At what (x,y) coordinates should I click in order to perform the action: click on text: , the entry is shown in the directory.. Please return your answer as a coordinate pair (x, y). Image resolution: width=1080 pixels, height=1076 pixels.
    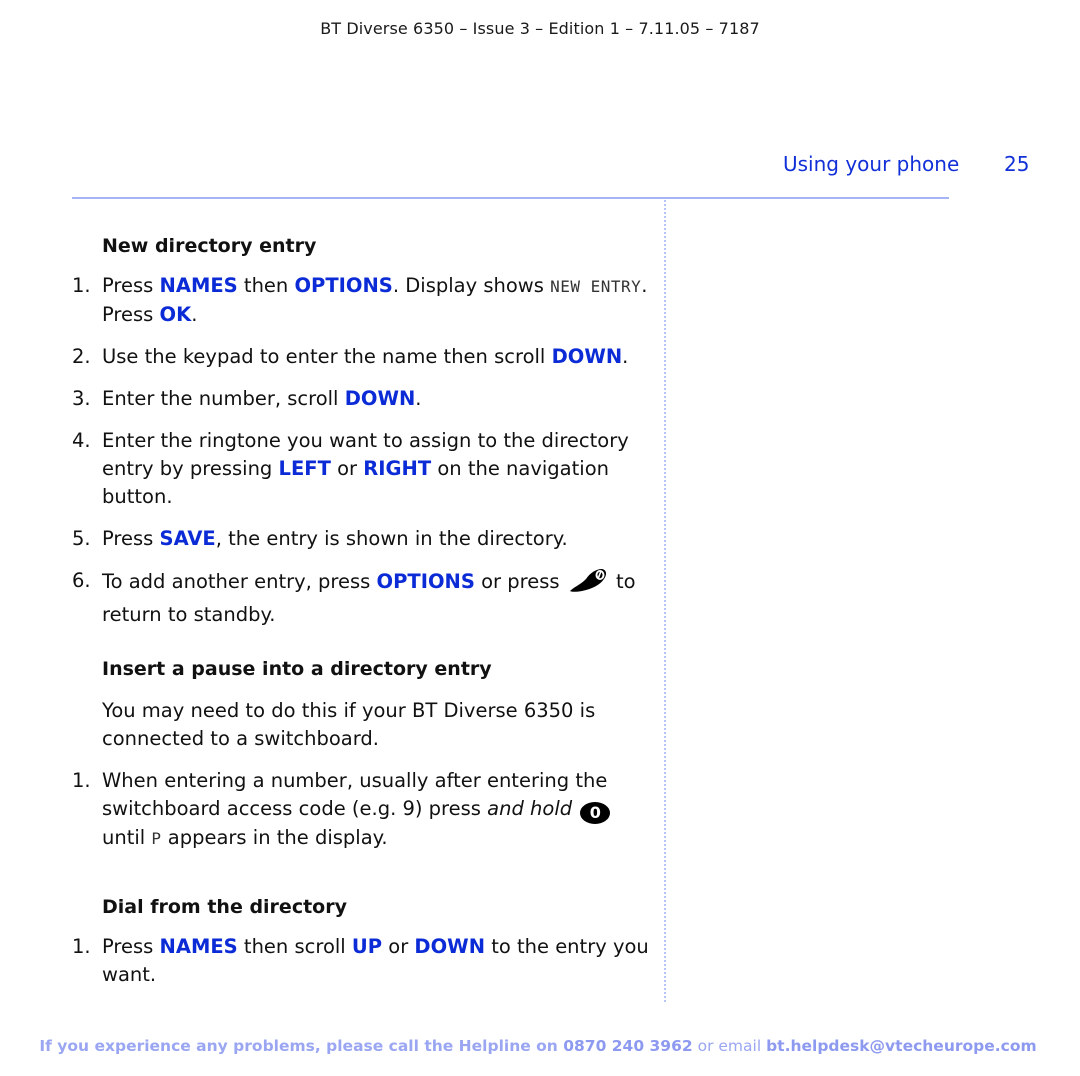
    Looking at the image, I should click on (391, 538).